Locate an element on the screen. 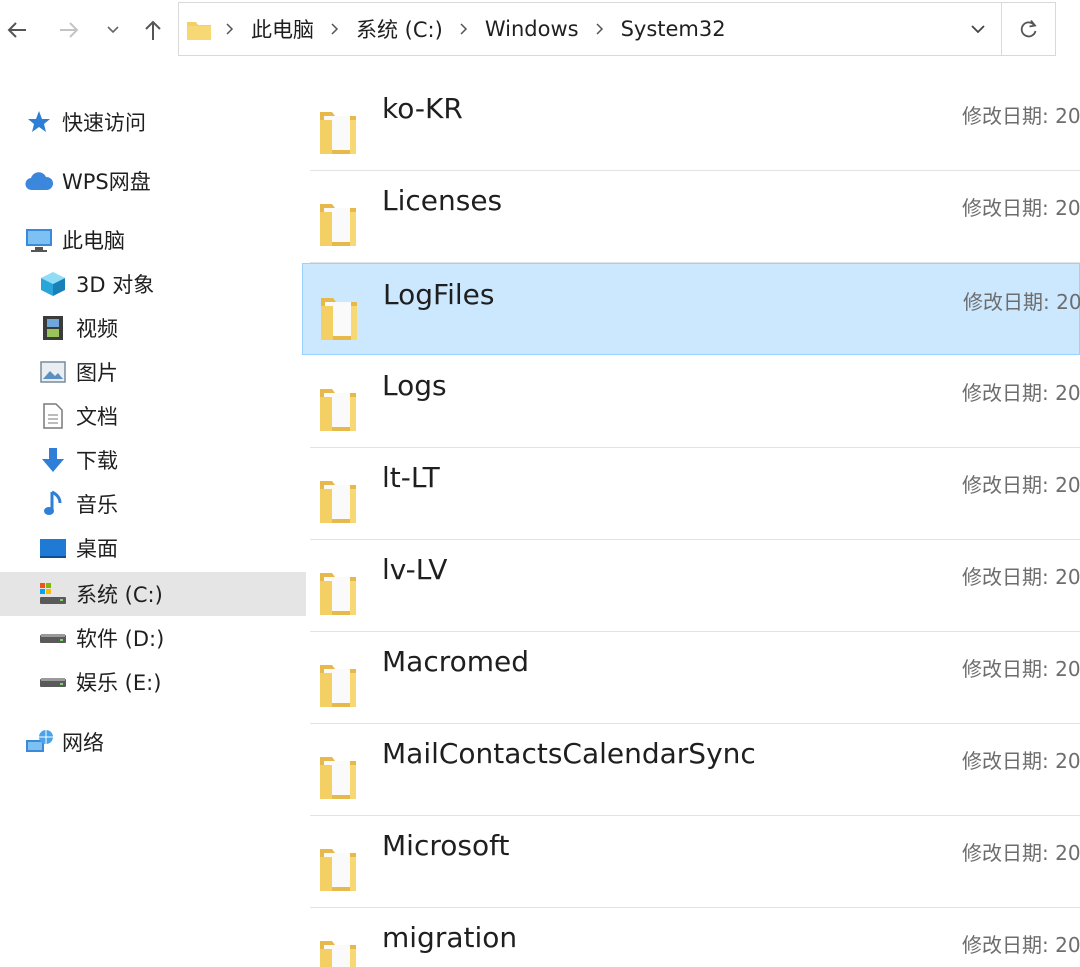 Image resolution: width=1080 pixels, height=967 pixels. document-icon is located at coordinates (53, 416).